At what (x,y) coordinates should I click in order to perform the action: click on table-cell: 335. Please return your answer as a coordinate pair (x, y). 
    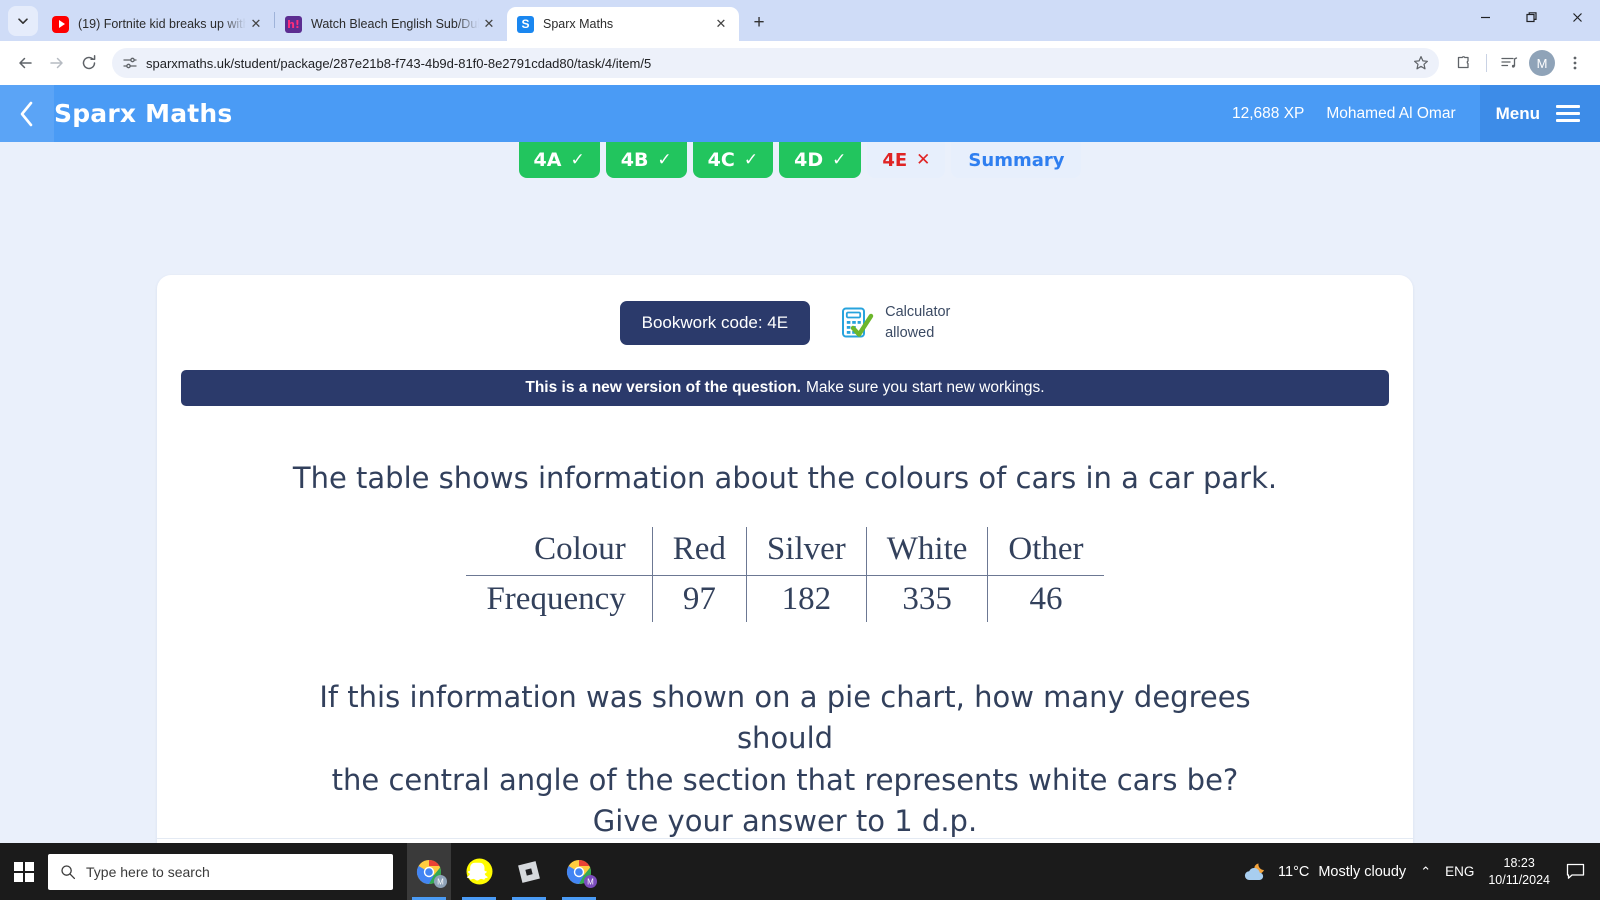
    Looking at the image, I should click on (926, 598).